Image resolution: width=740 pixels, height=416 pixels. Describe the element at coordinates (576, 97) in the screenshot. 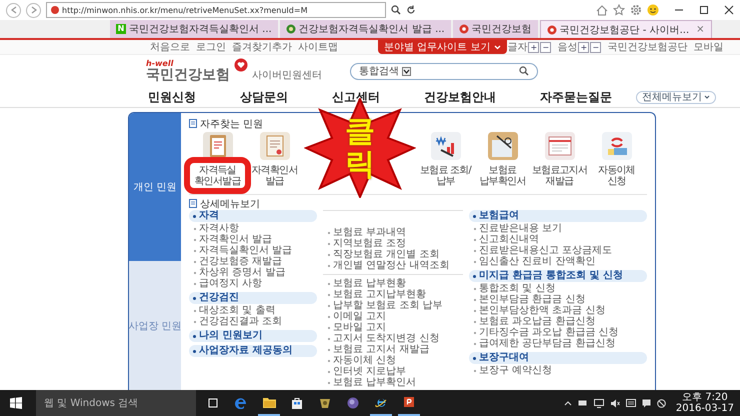

I see `nav-menu-item: 자주묻는질문` at that location.